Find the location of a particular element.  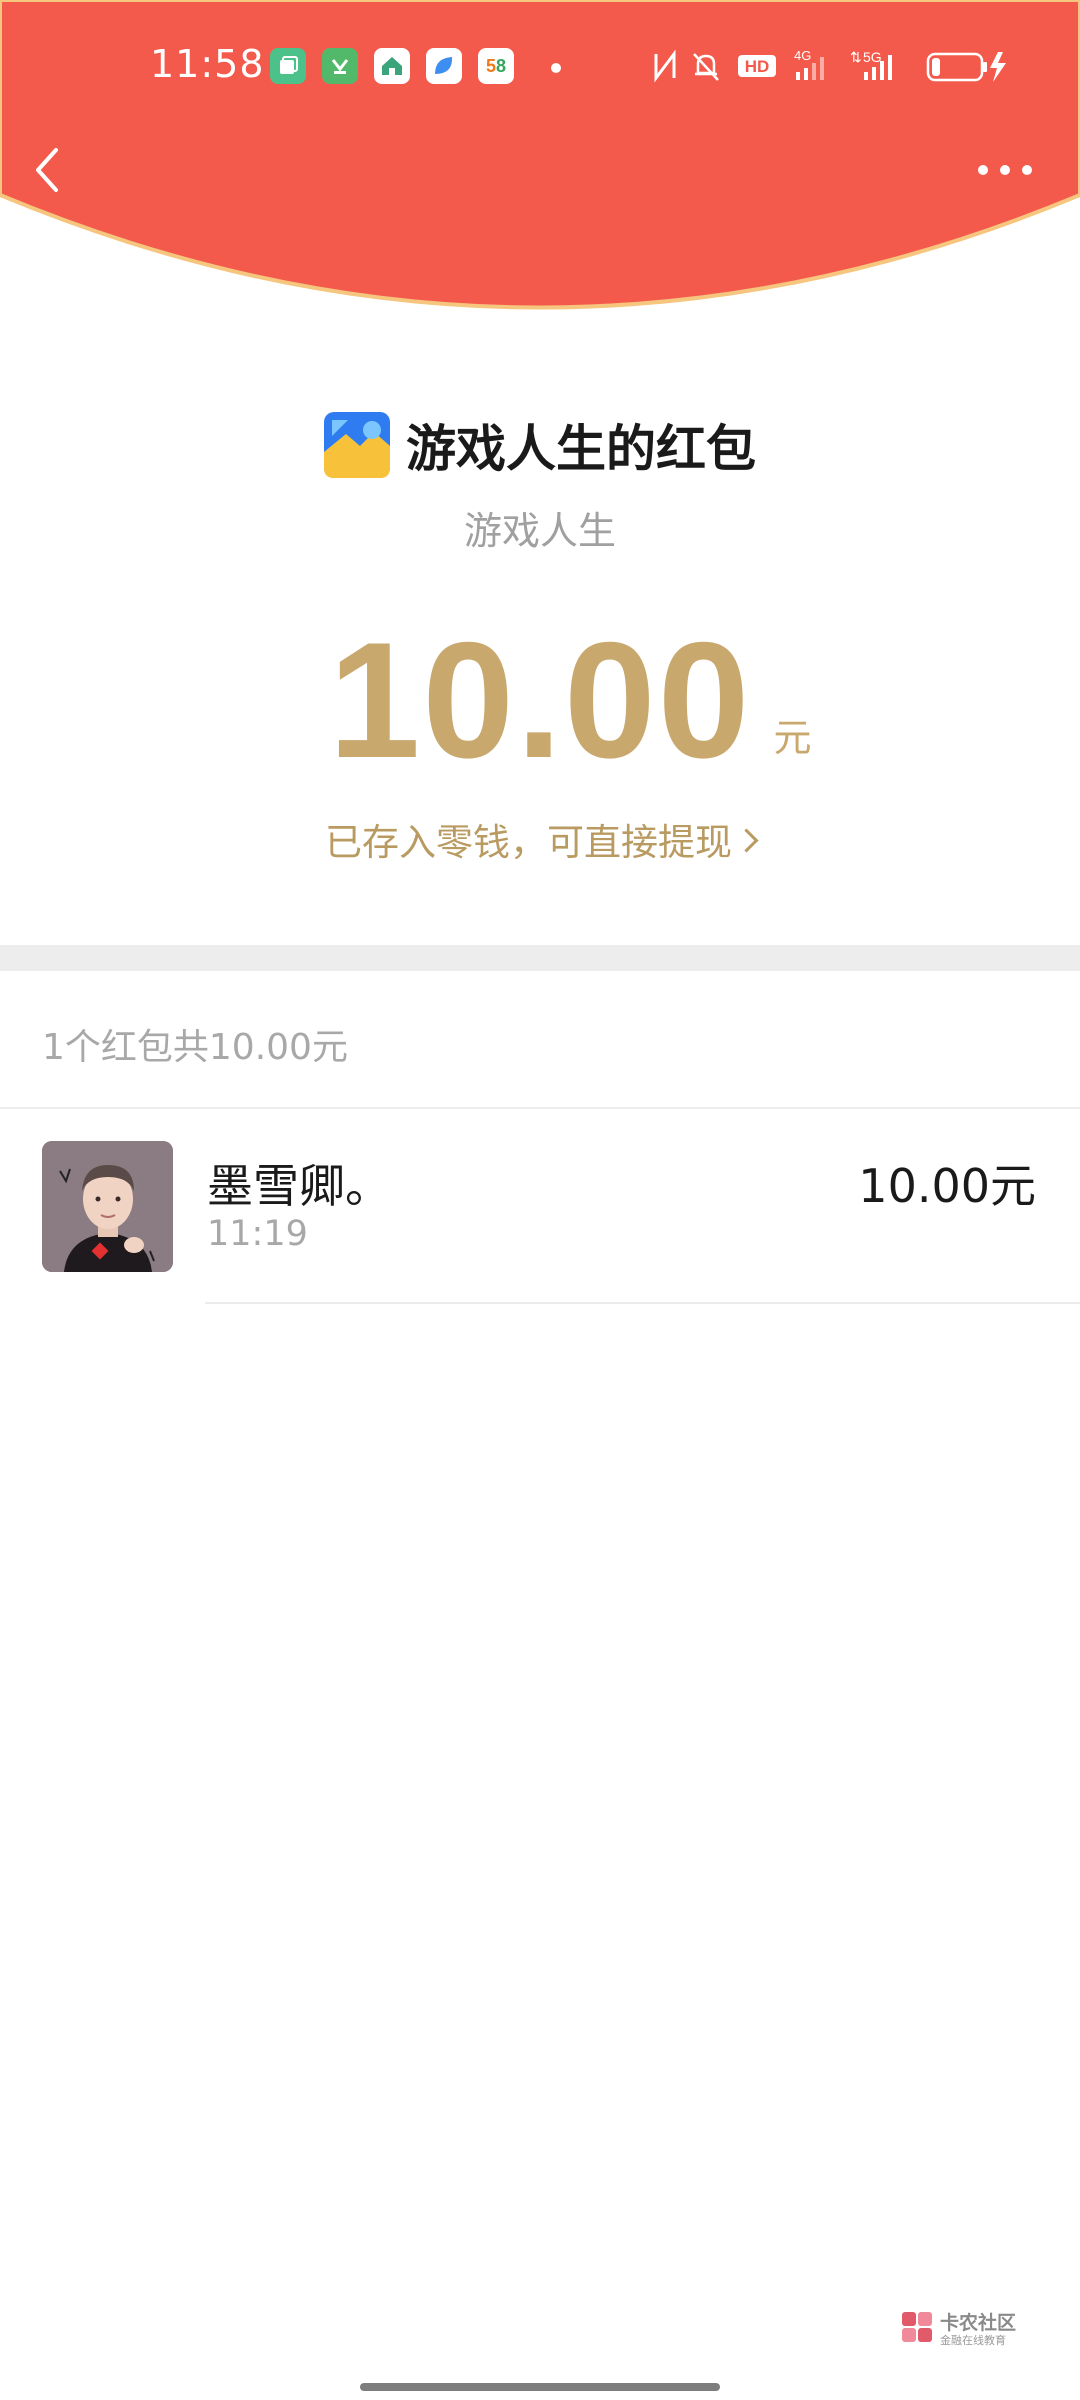

watermark-title: 卡农社区 is located at coordinates (978, 2323).